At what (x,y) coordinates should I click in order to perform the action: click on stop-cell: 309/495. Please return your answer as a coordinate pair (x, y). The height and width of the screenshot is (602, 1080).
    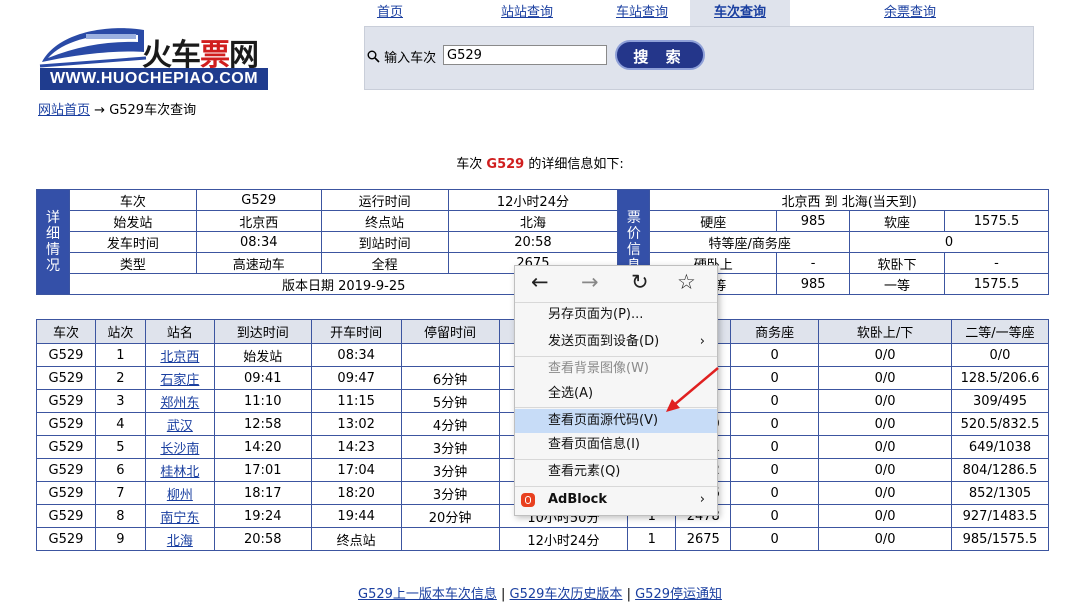
    Looking at the image, I should click on (1000, 401).